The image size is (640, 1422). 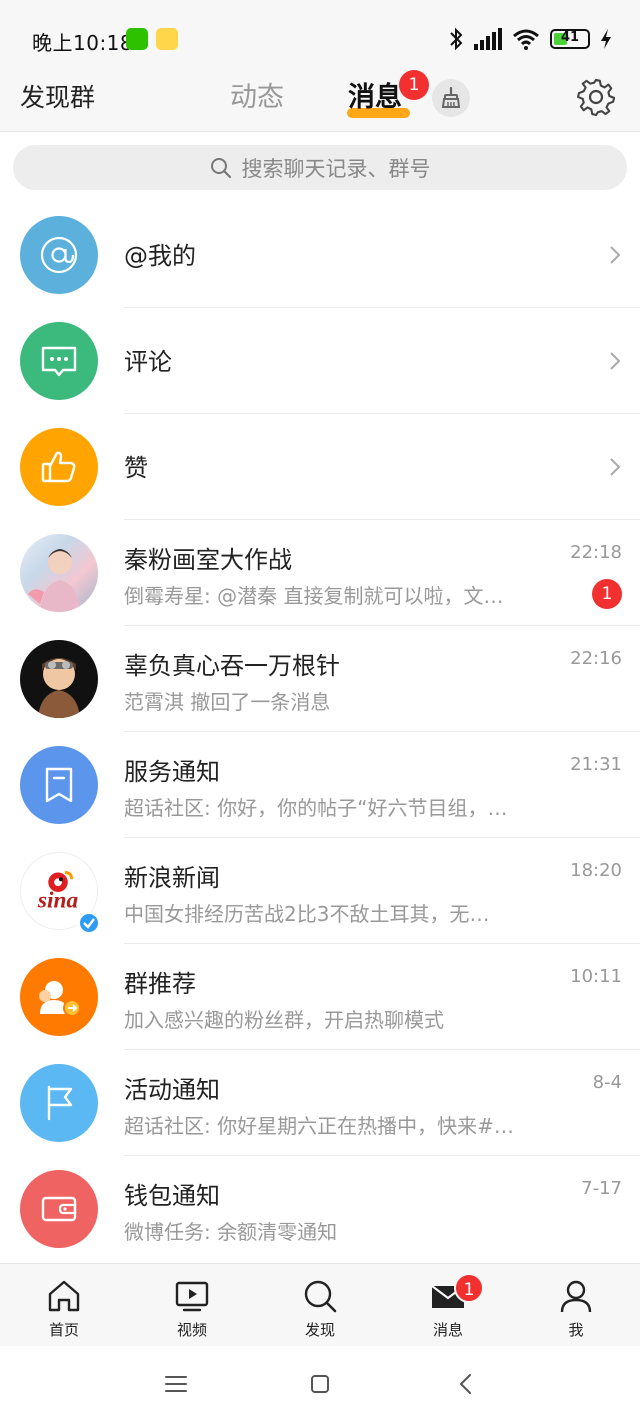 What do you see at coordinates (320, 101) in the screenshot?
I see `top-header: 发现群 动态 消息 1` at bounding box center [320, 101].